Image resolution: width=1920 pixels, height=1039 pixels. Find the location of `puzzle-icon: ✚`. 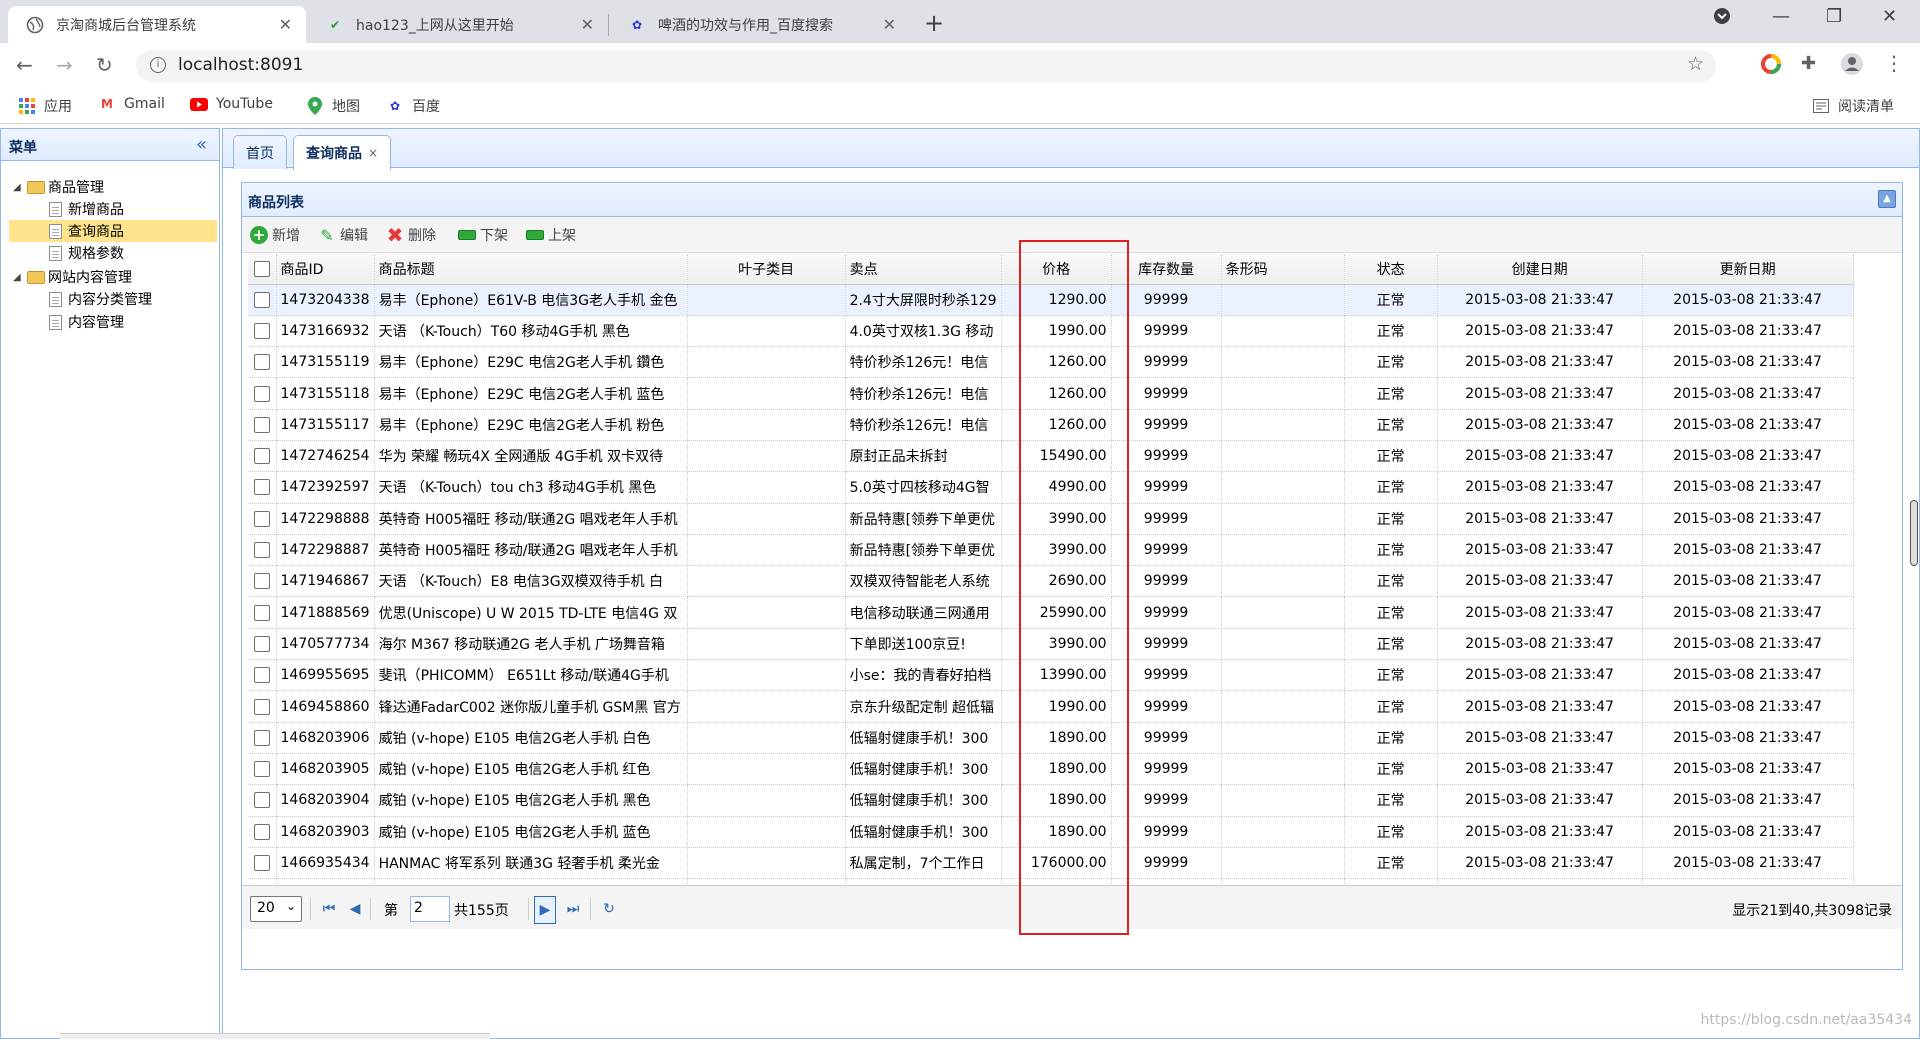

puzzle-icon: ✚ is located at coordinates (1812, 64).